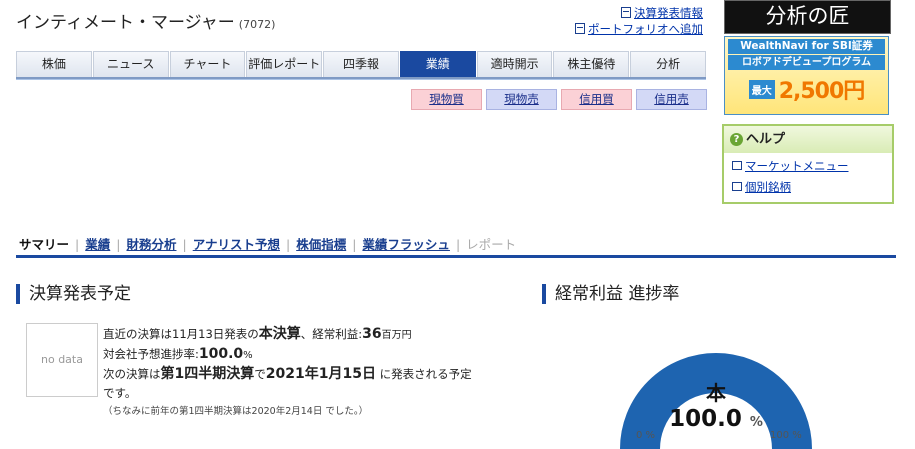  What do you see at coordinates (207, 64) in the screenshot?
I see `tab-chart: チャート` at bounding box center [207, 64].